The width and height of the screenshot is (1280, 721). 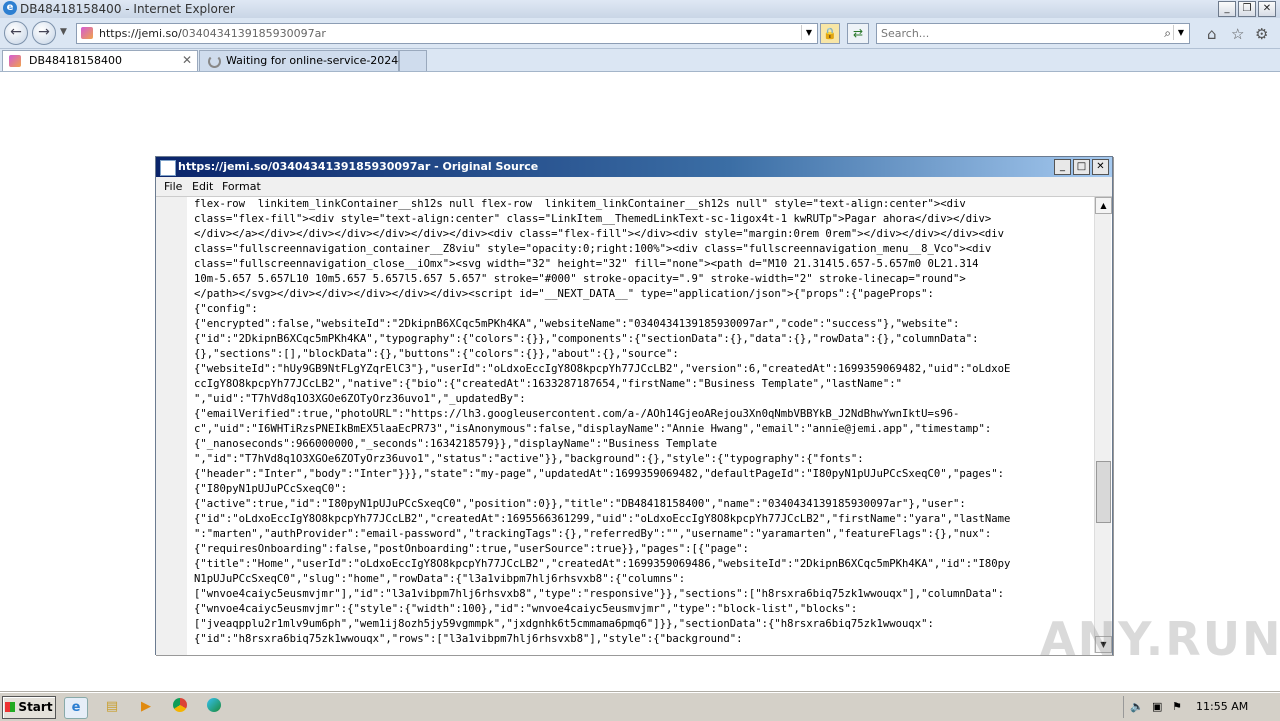 I want to click on home-icon: ⌂, so click(x=1212, y=34).